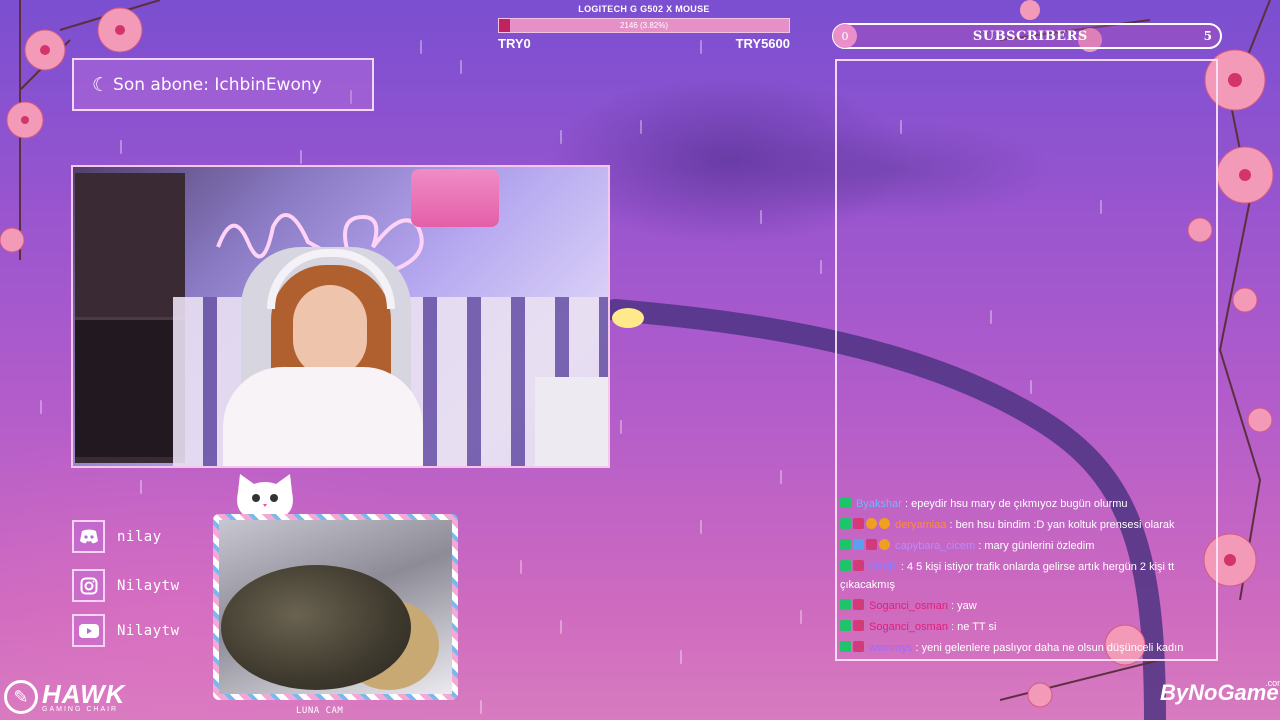  I want to click on chat-username: deryamiaa, so click(920, 525).